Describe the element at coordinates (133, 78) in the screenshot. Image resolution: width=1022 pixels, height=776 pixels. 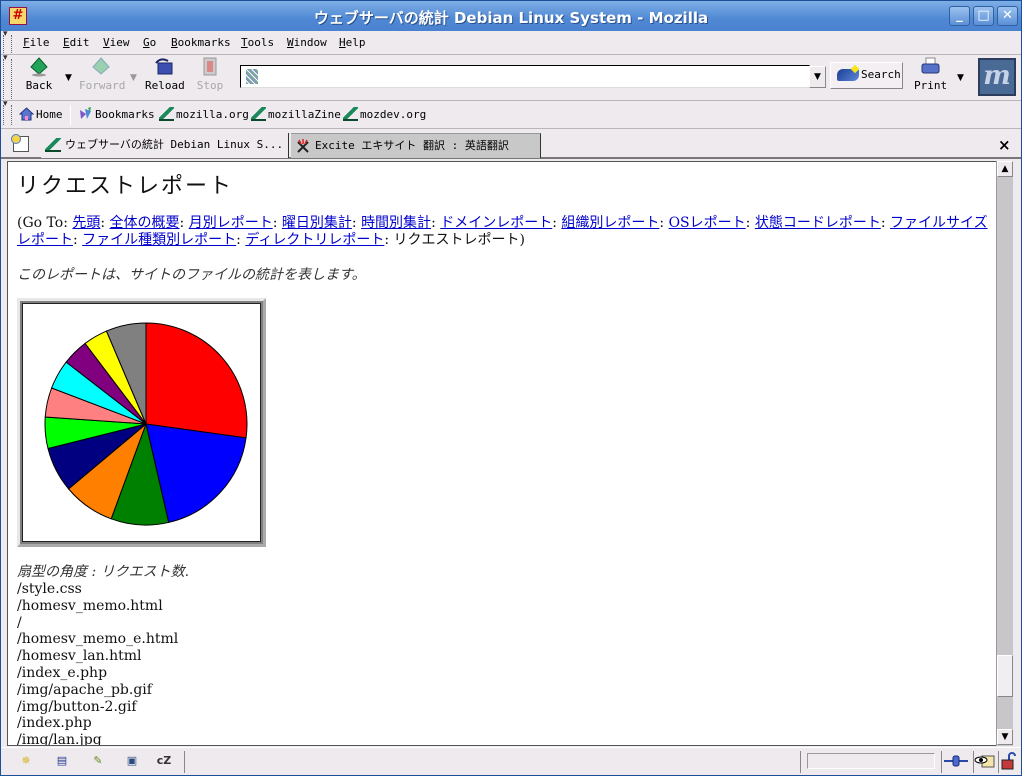
I see `forward-history-dropdown: ▼` at that location.